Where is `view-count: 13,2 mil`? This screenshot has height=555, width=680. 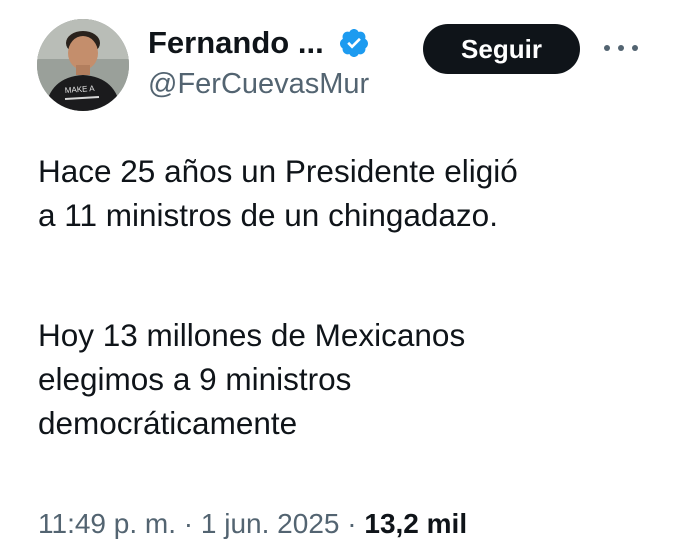 view-count: 13,2 mil is located at coordinates (415, 523).